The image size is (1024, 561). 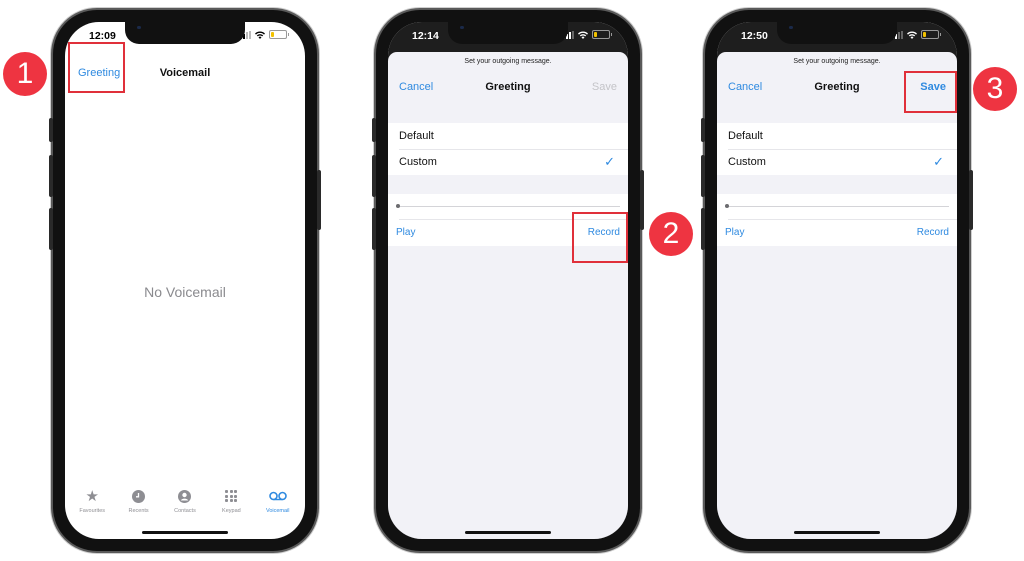 What do you see at coordinates (96, 67) in the screenshot?
I see `highlight-greeting` at bounding box center [96, 67].